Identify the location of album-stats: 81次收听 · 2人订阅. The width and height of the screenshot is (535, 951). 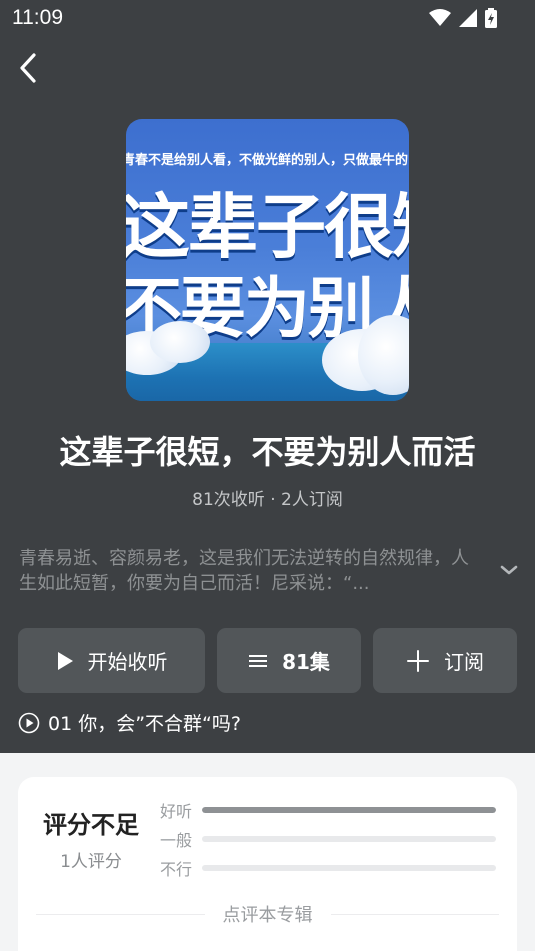
(267, 500).